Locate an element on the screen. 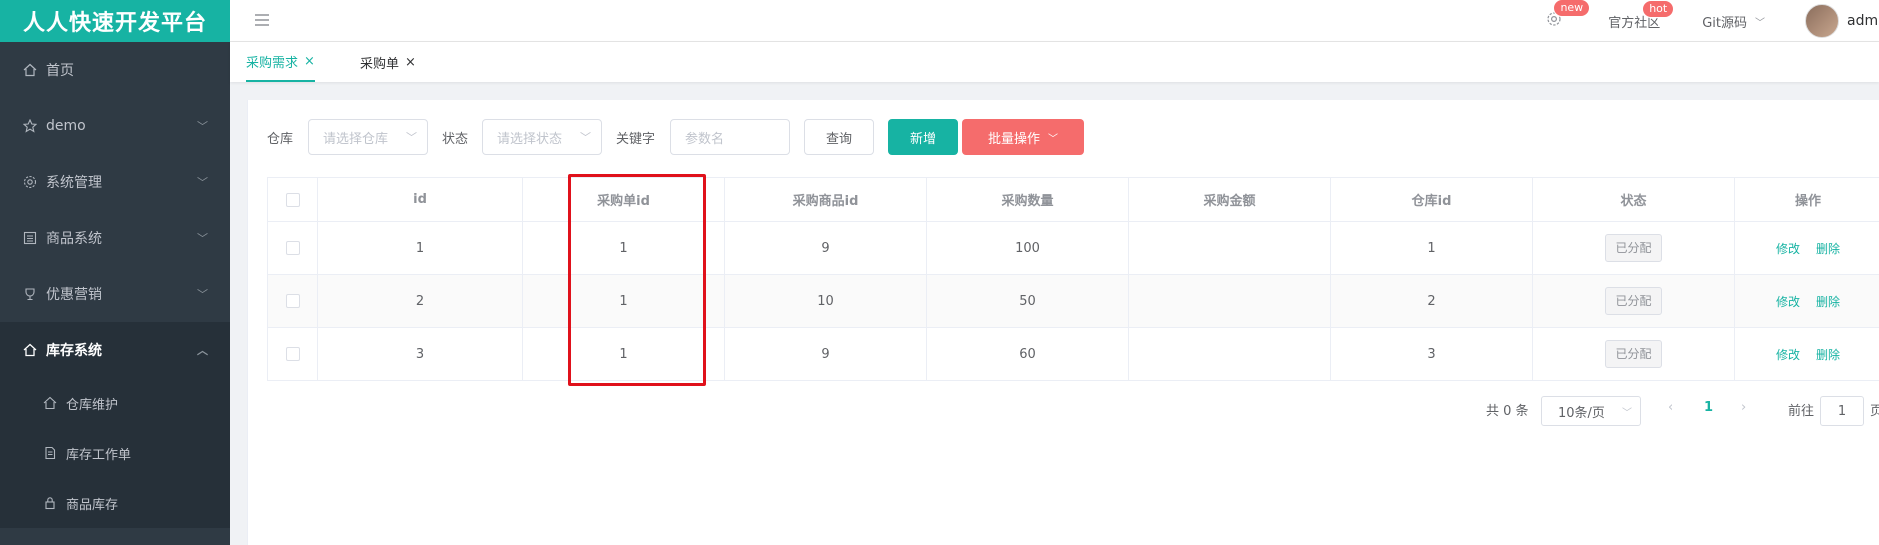 This screenshot has width=1879, height=545. cell-ware-id: 2 is located at coordinates (1432, 301).